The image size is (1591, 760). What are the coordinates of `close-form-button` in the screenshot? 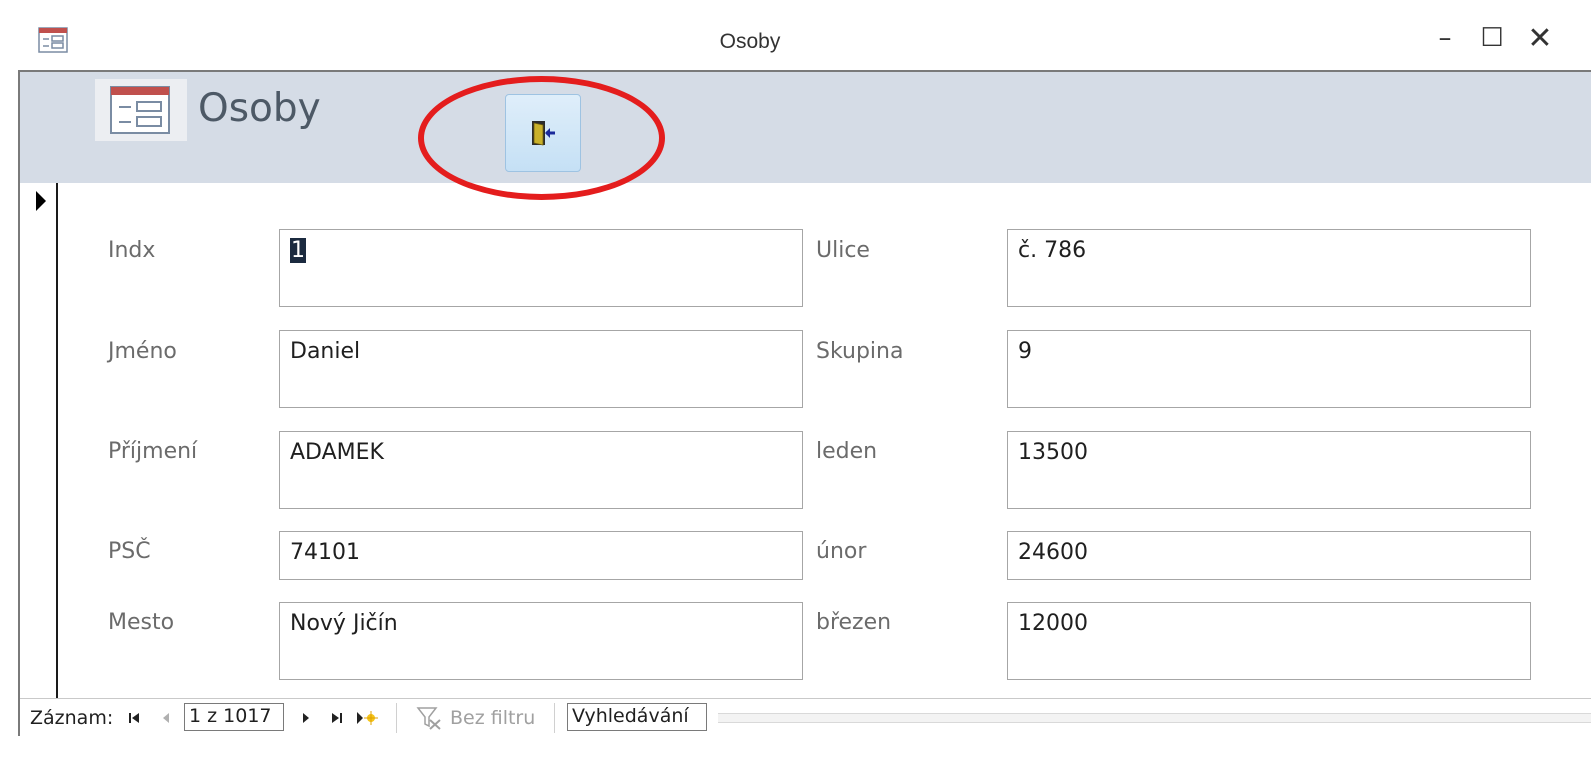 It's located at (543, 133).